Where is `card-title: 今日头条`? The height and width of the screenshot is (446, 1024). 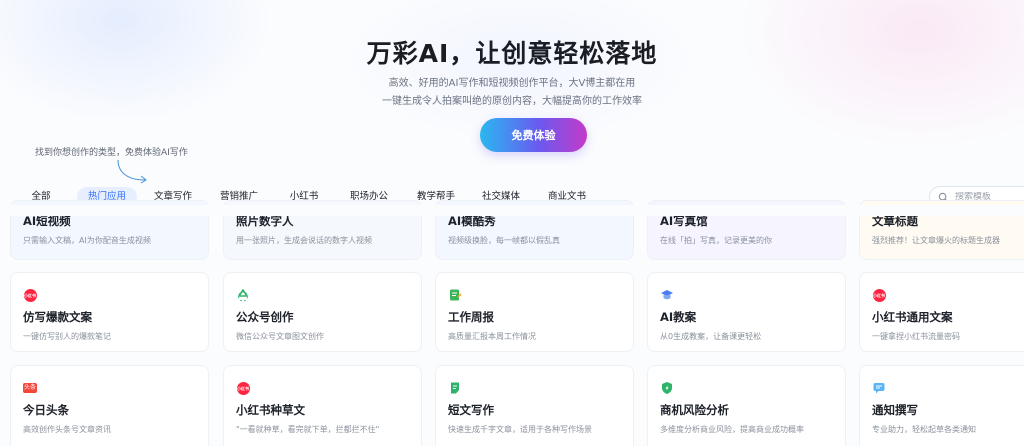 card-title: 今日头条 is located at coordinates (46, 410).